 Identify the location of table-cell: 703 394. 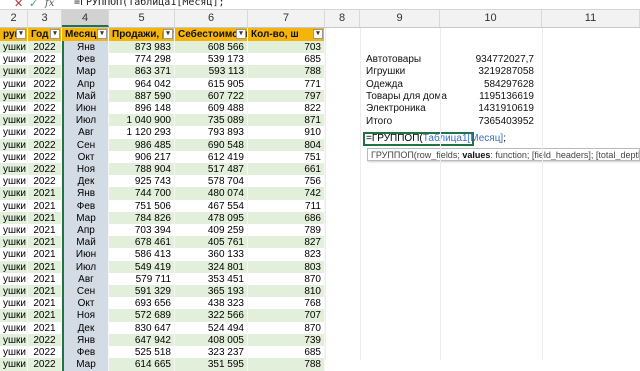
(142, 230).